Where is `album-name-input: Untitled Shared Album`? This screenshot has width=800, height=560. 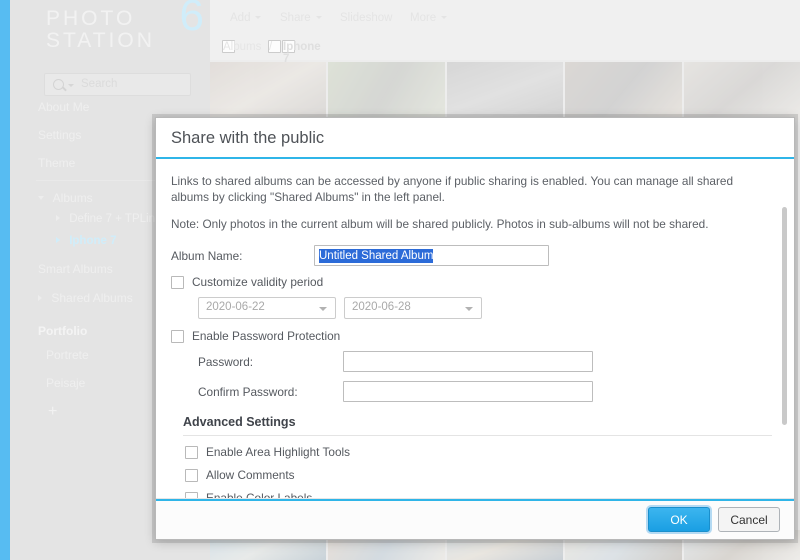 album-name-input: Untitled Shared Album is located at coordinates (431, 255).